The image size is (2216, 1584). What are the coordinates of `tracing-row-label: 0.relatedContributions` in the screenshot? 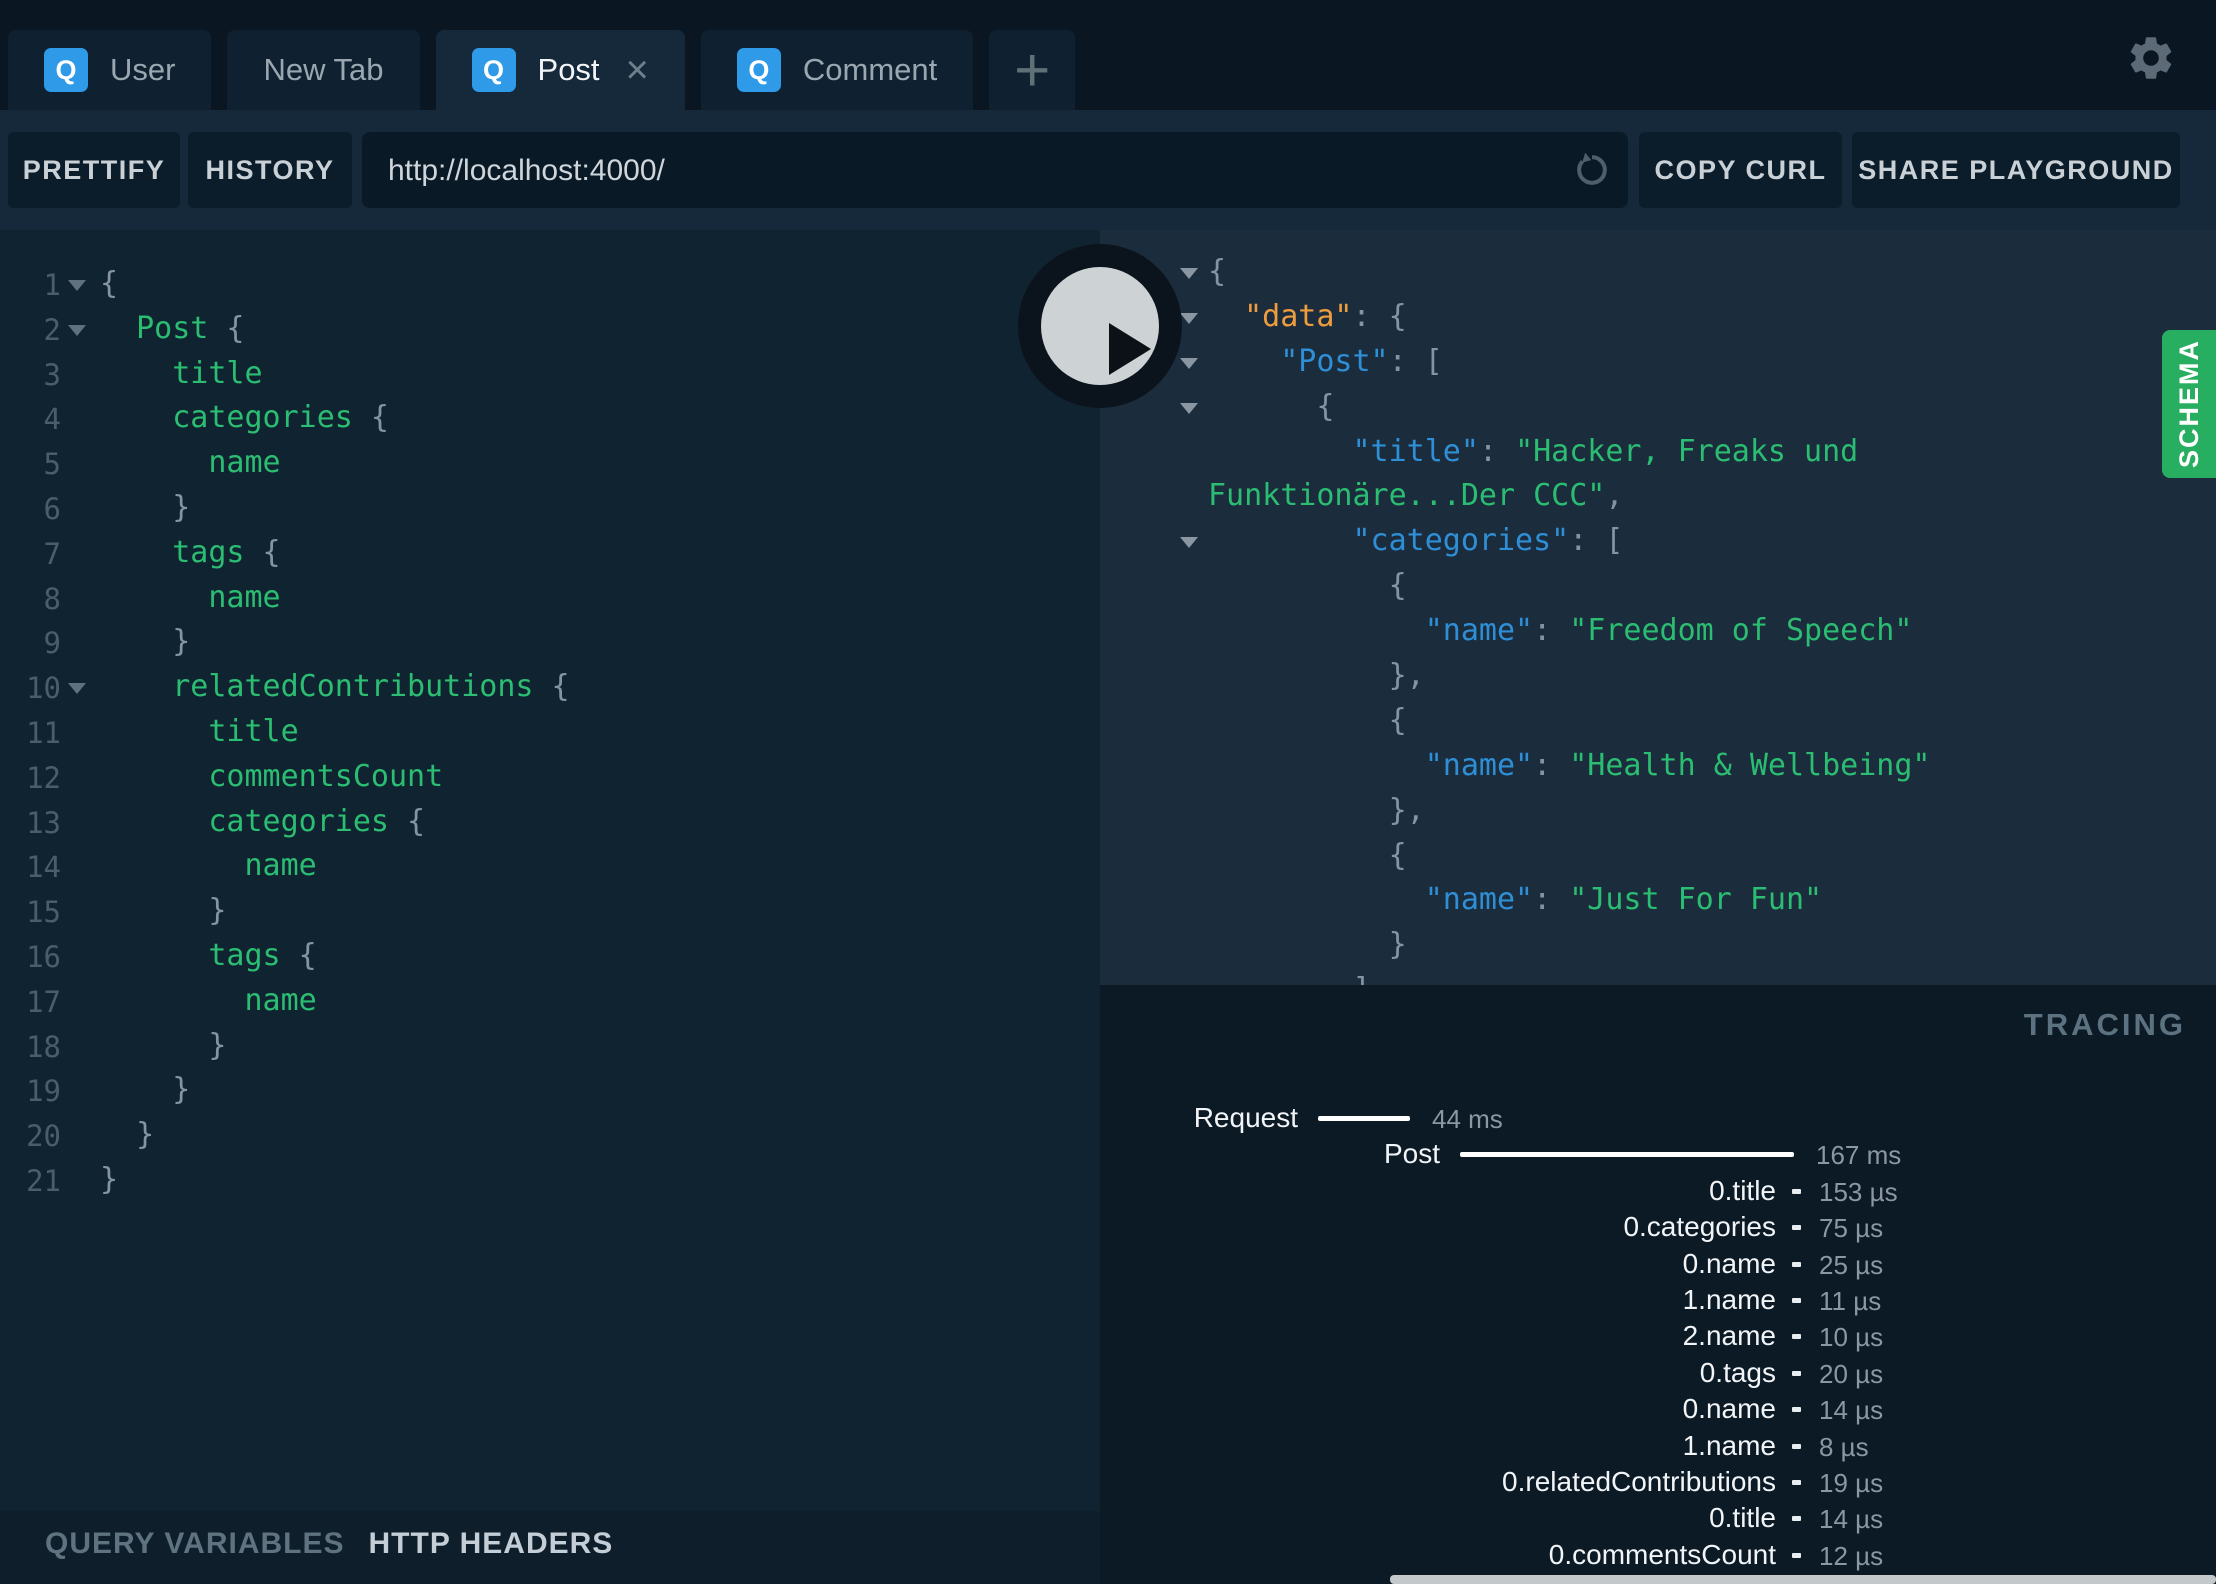 It's located at (1639, 1481).